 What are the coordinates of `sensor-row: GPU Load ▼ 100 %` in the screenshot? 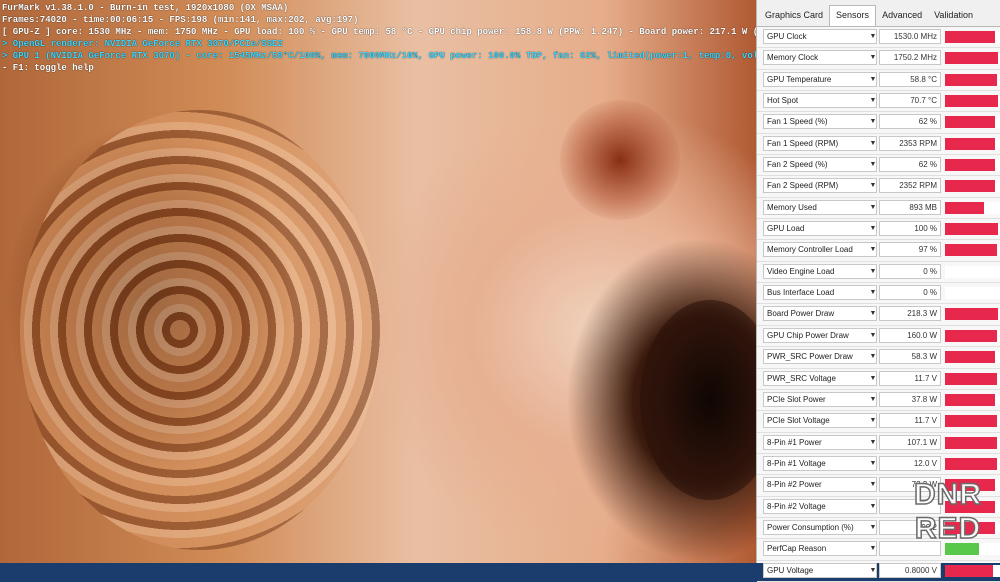 It's located at (878, 230).